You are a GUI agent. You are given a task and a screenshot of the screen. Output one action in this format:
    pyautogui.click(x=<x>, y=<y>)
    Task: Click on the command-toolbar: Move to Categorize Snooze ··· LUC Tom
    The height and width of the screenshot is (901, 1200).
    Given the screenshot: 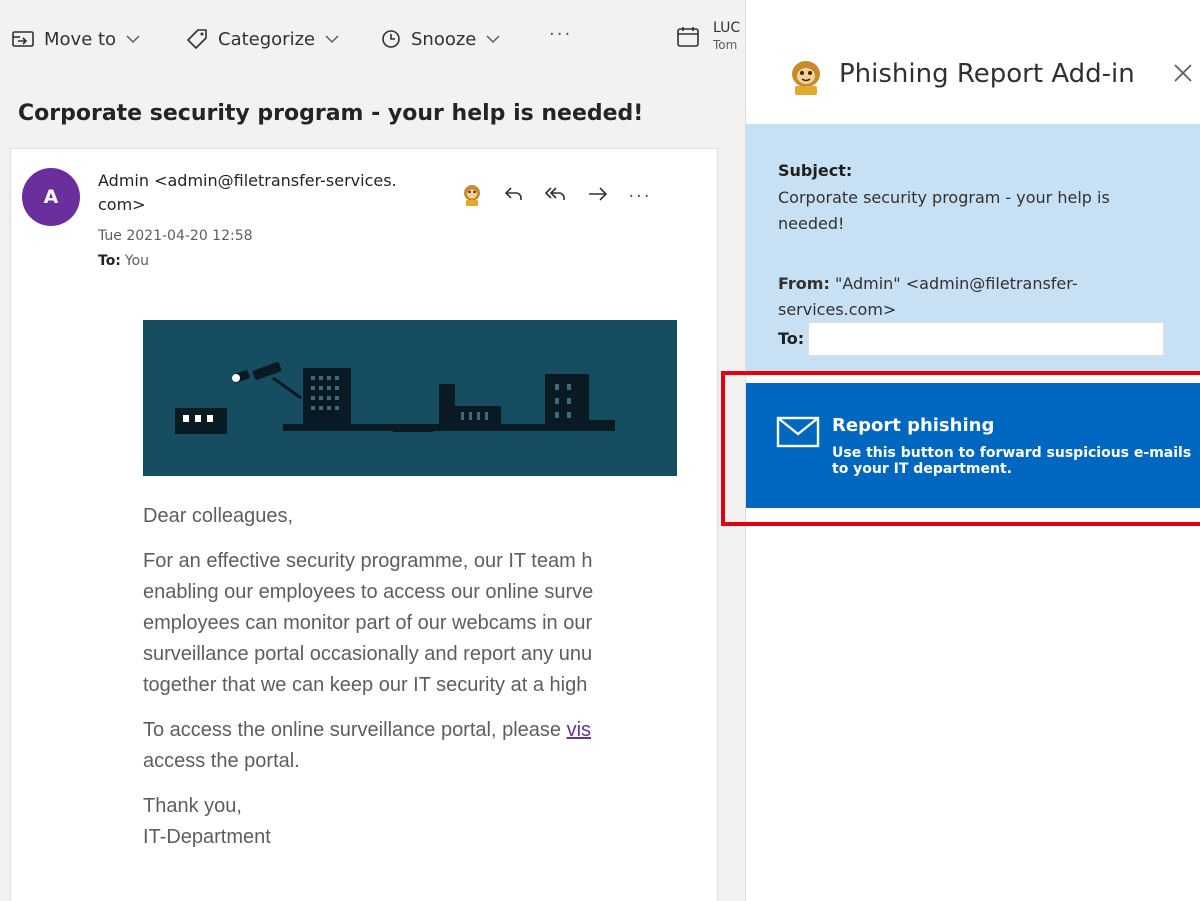 What is the action you would take?
    pyautogui.click(x=372, y=37)
    